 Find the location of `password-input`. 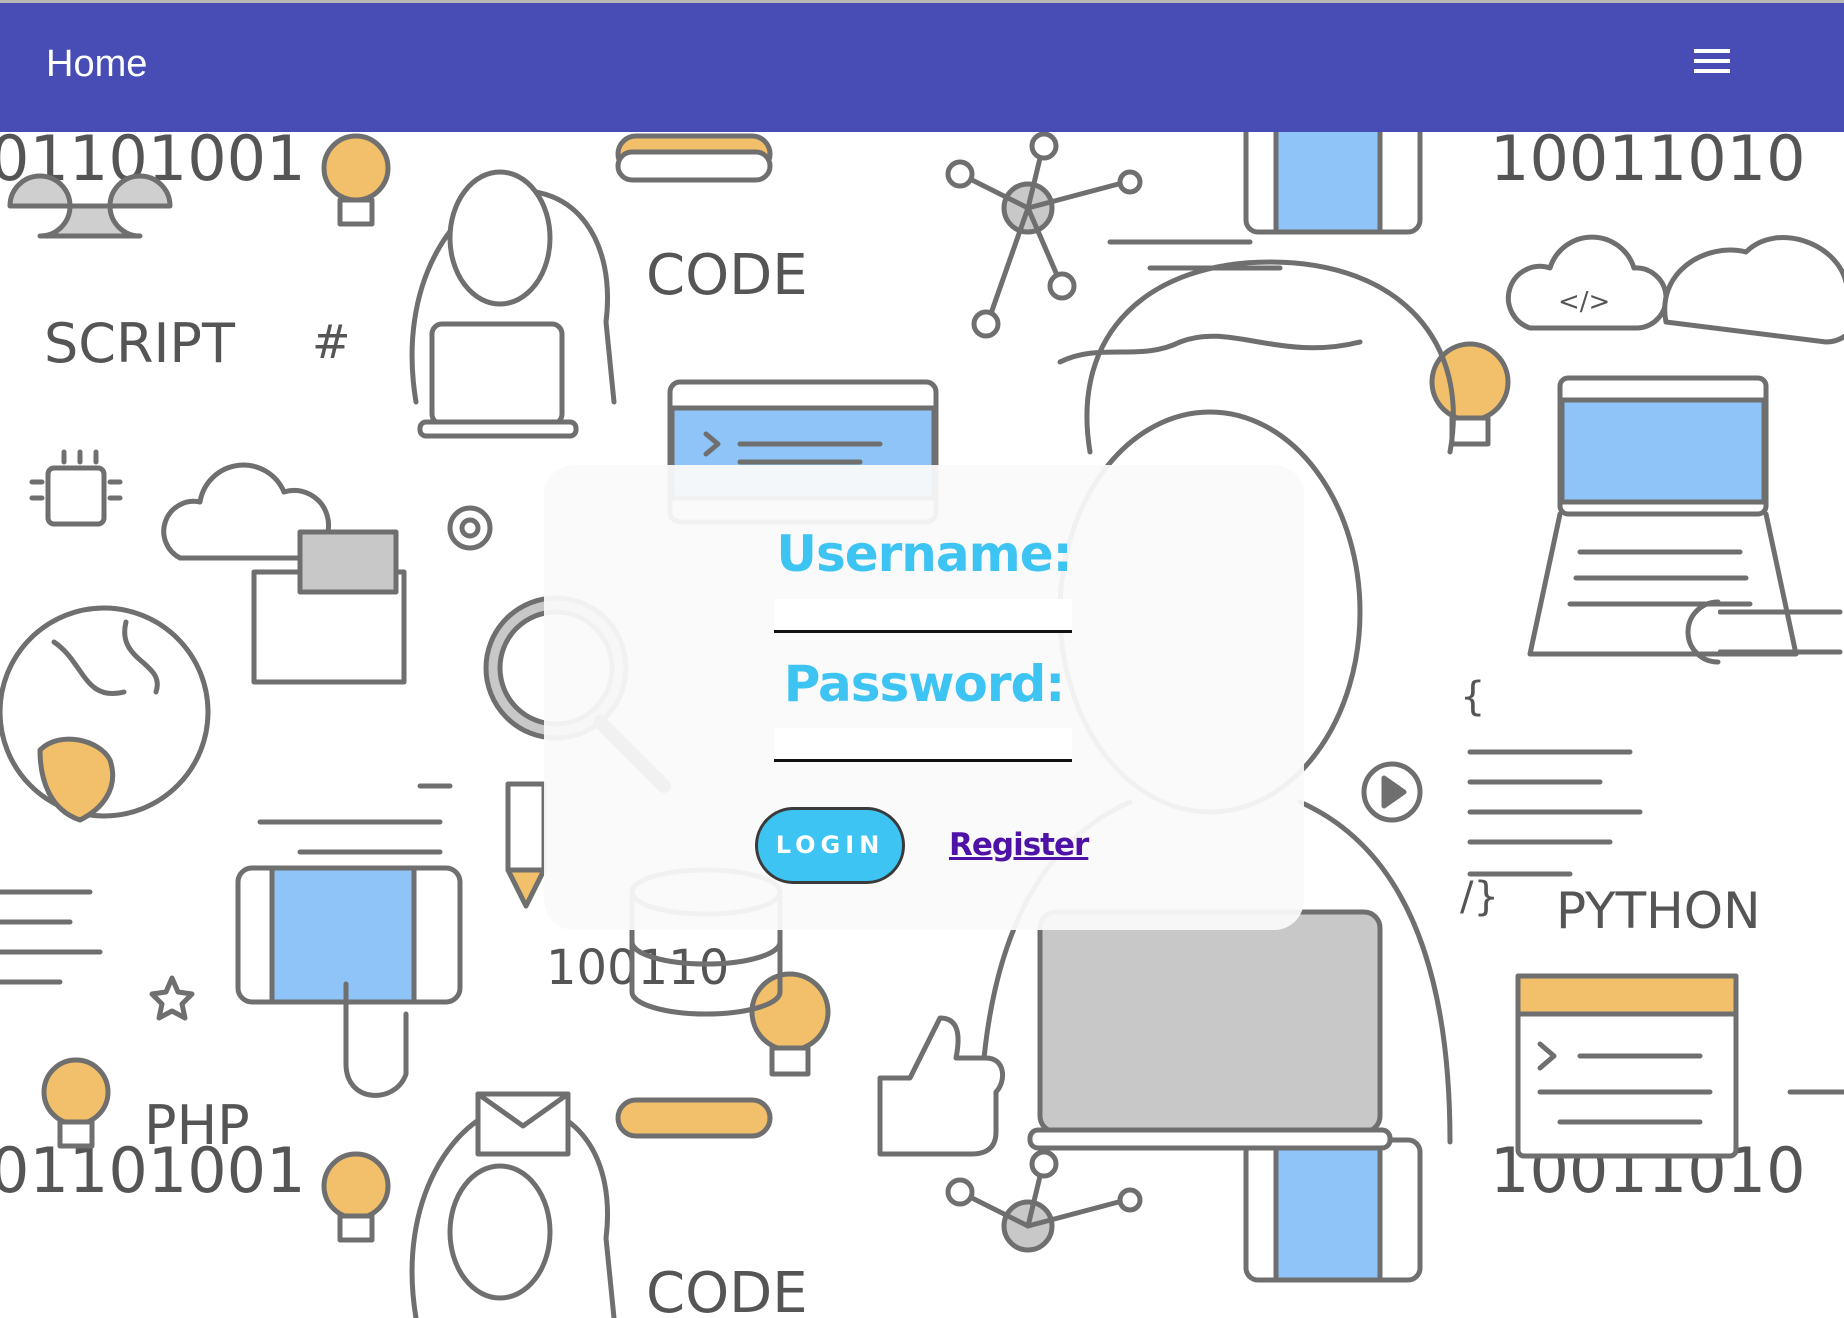

password-input is located at coordinates (923, 745).